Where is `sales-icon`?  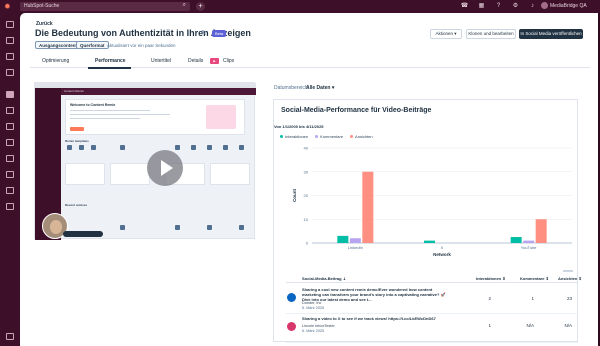 sales-icon is located at coordinates (10, 110).